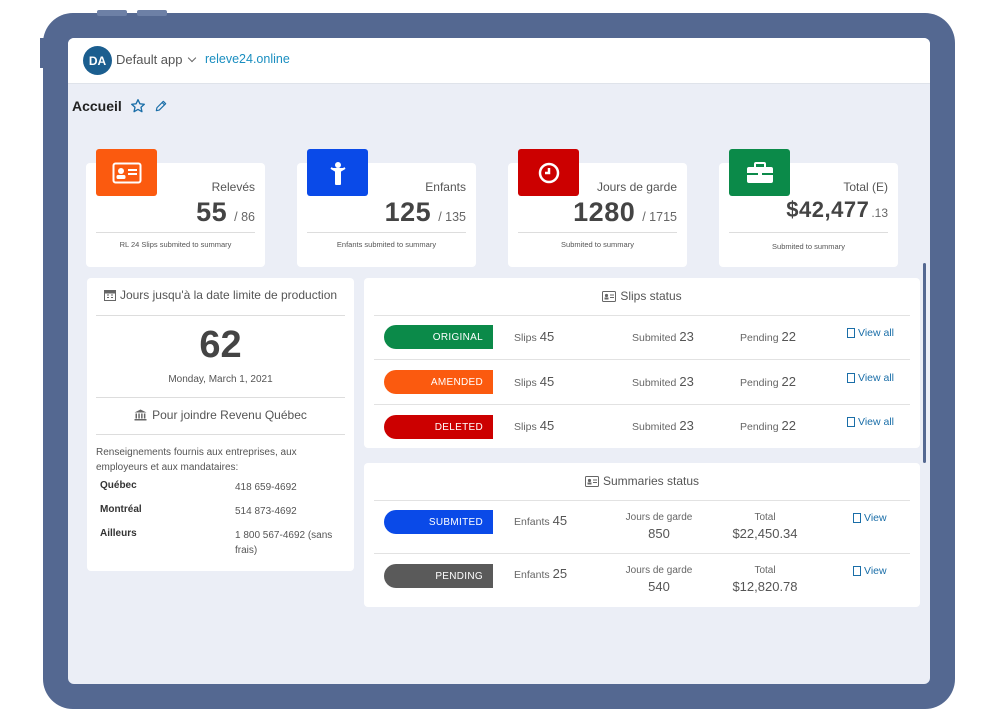 The height and width of the screenshot is (722, 1000). I want to click on clock-icon, so click(548, 172).